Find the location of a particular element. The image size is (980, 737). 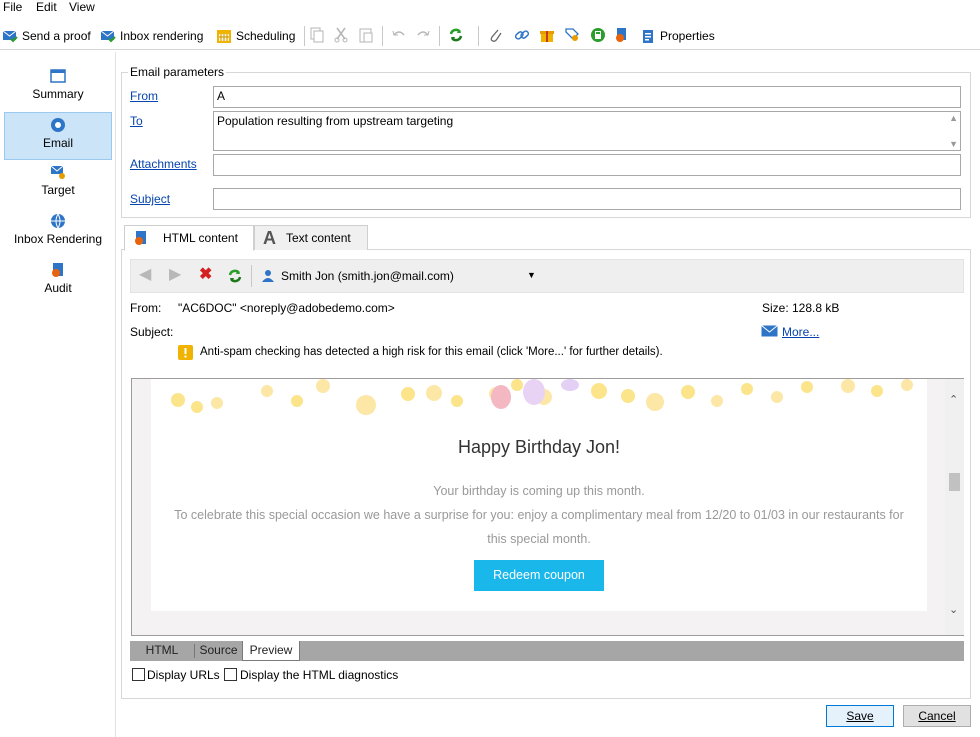

audit-icon is located at coordinates (58, 270).